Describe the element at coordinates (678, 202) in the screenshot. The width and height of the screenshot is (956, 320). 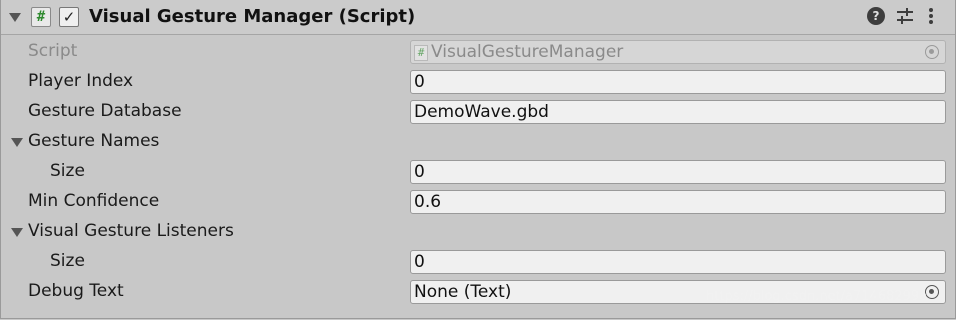
I see `min-confidence-input: 0.6` at that location.